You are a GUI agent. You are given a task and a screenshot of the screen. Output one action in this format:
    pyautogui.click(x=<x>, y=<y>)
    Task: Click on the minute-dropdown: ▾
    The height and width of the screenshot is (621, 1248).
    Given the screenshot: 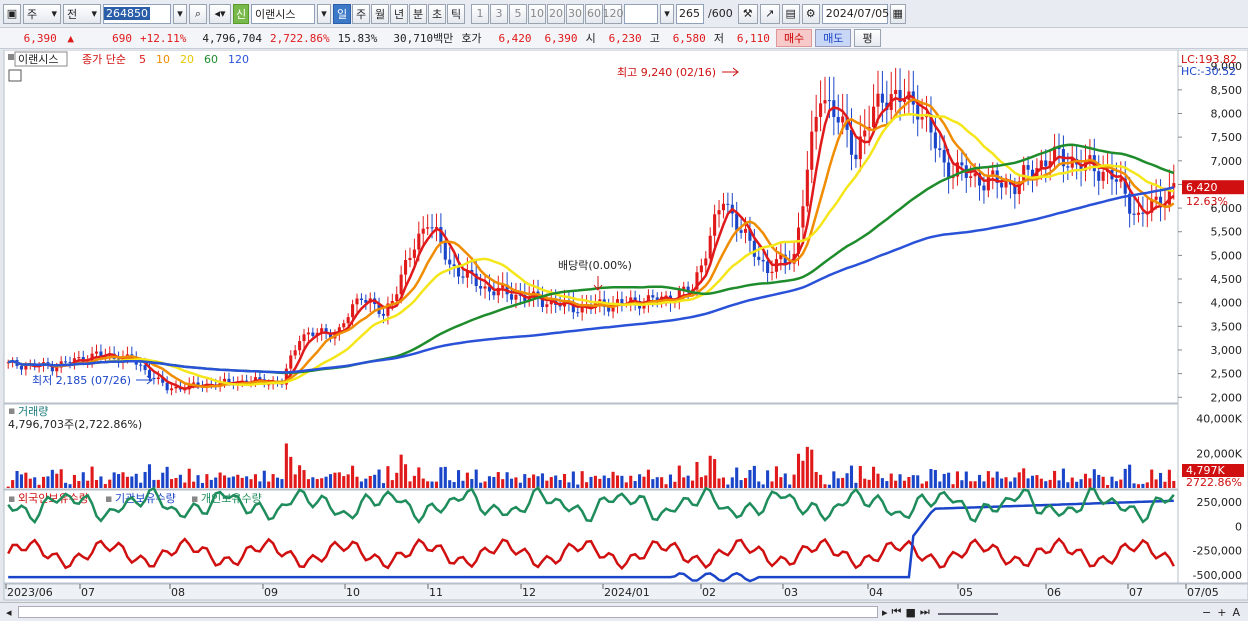 What is the action you would take?
    pyautogui.click(x=667, y=13)
    